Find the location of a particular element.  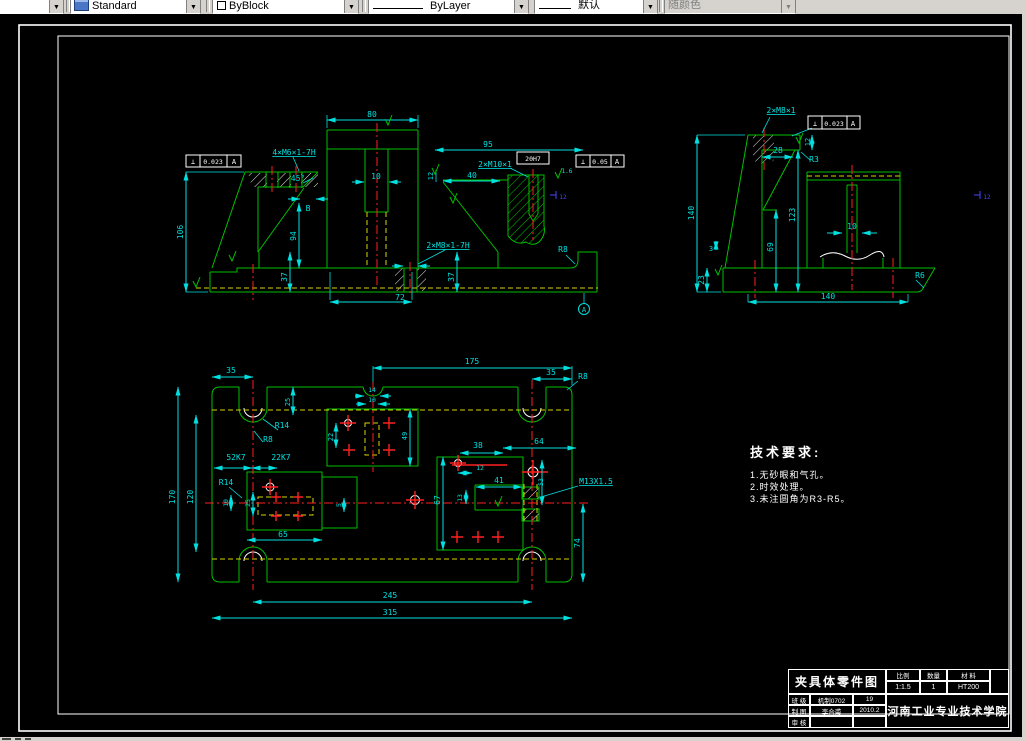

row-value: 2010.2 is located at coordinates (869, 710).